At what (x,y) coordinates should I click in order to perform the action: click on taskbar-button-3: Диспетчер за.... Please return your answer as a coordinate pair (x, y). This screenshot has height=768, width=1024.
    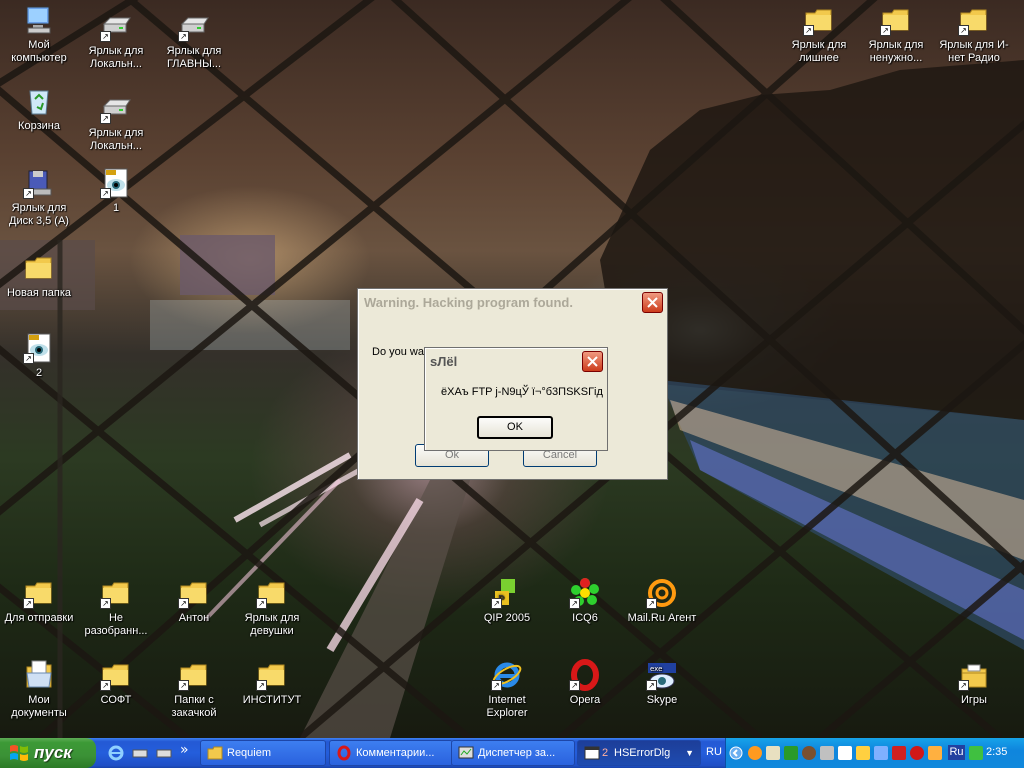
    Looking at the image, I should click on (513, 753).